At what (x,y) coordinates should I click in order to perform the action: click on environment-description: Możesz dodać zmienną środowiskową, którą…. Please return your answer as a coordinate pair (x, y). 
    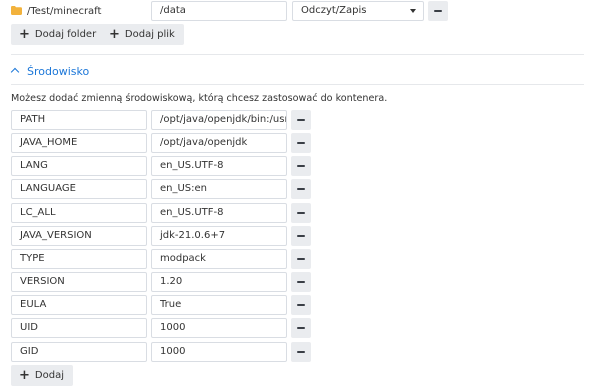
    Looking at the image, I should click on (199, 98).